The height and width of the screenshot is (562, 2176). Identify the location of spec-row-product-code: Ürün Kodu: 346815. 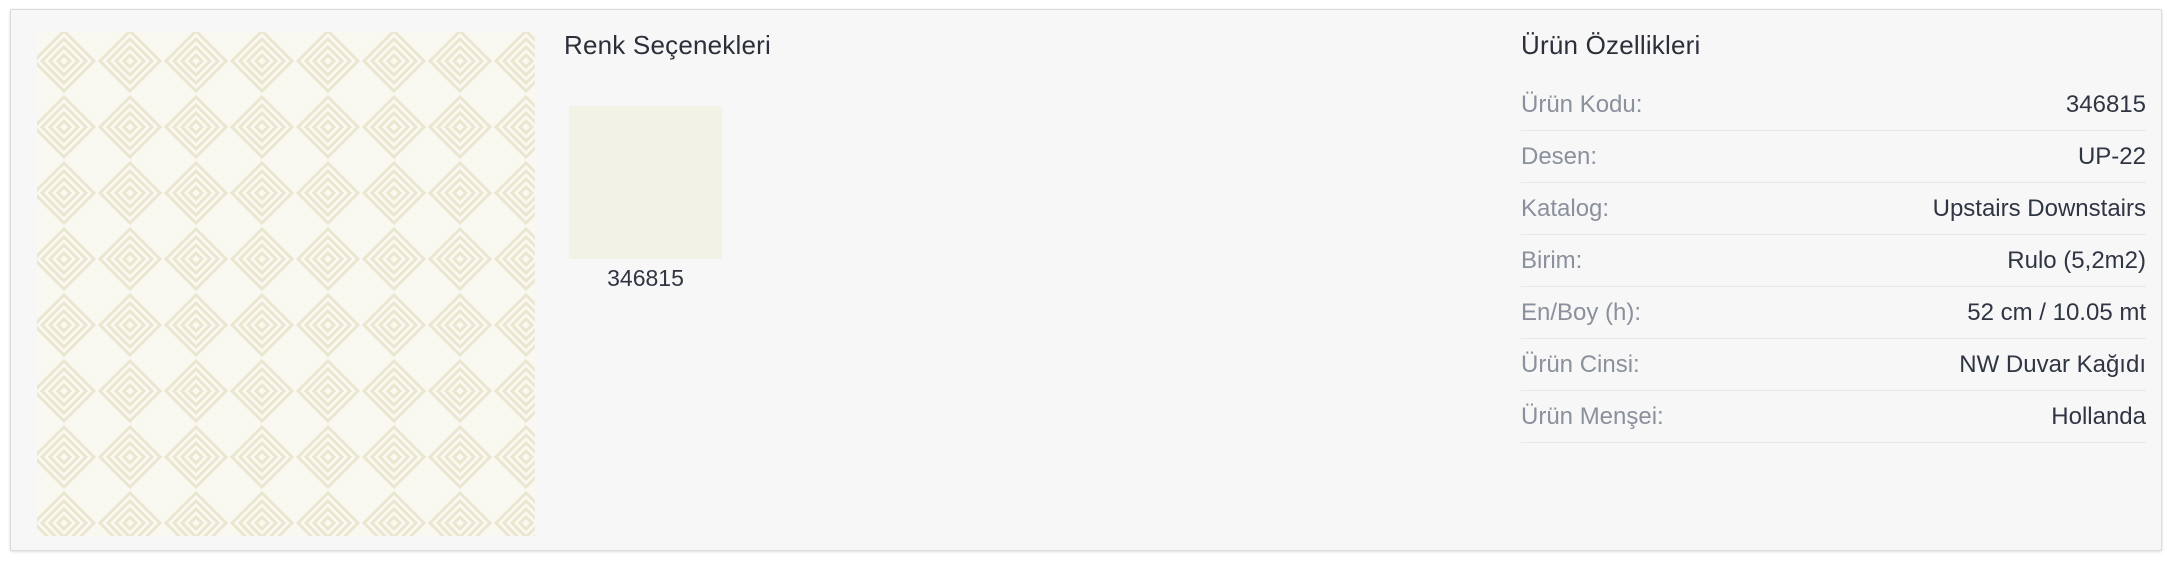
(1833, 105).